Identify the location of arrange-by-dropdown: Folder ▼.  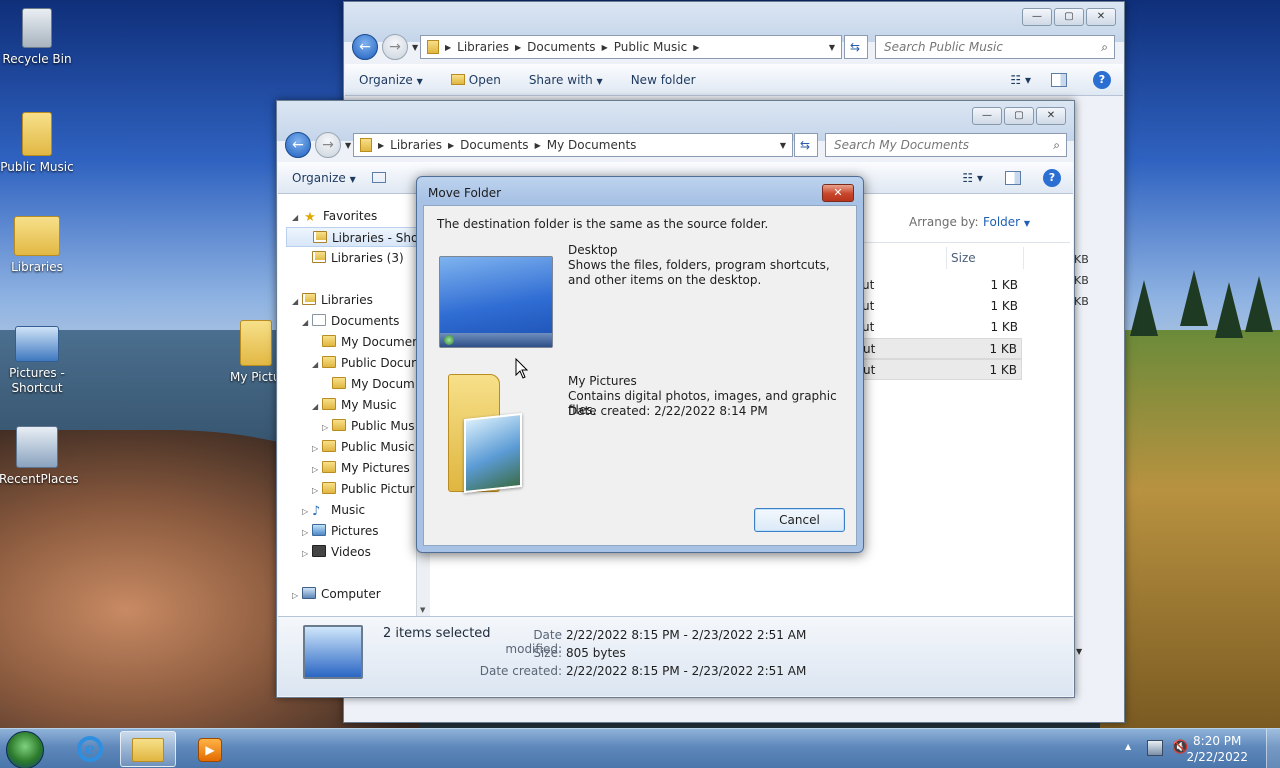
(1006, 222).